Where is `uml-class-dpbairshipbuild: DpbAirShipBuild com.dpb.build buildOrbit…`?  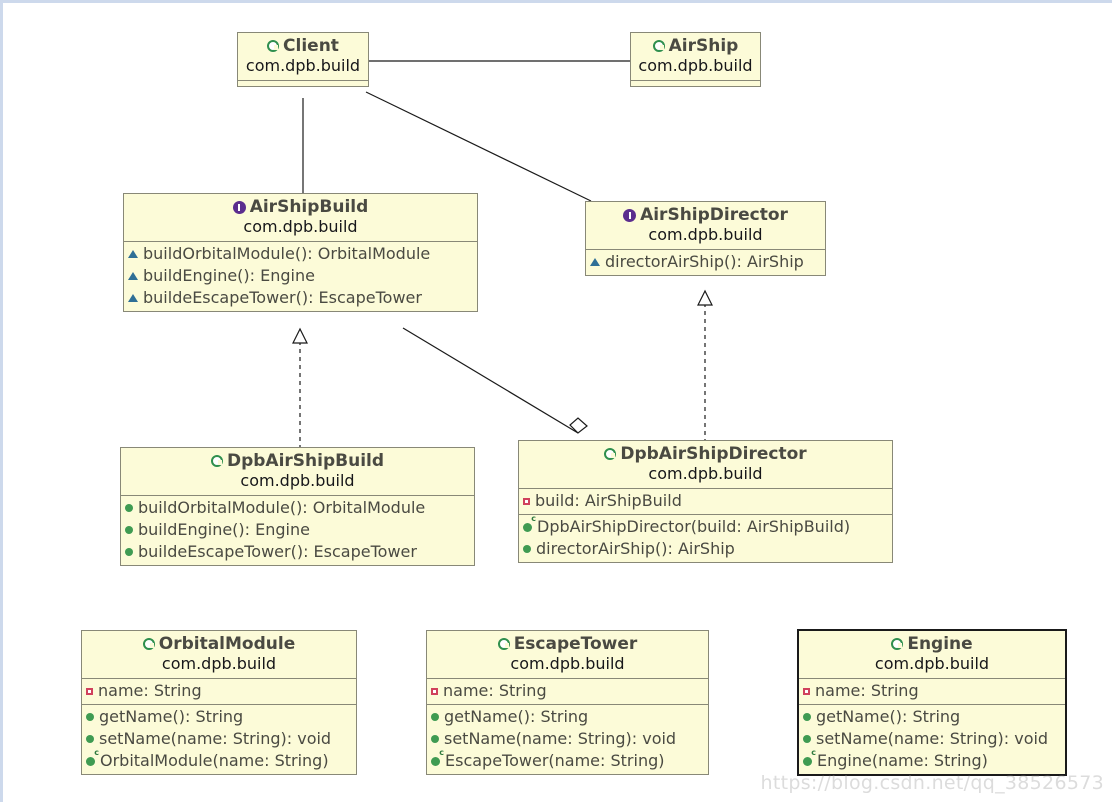
uml-class-dpbairshipbuild: DpbAirShipBuild com.dpb.build buildOrbit… is located at coordinates (297, 506).